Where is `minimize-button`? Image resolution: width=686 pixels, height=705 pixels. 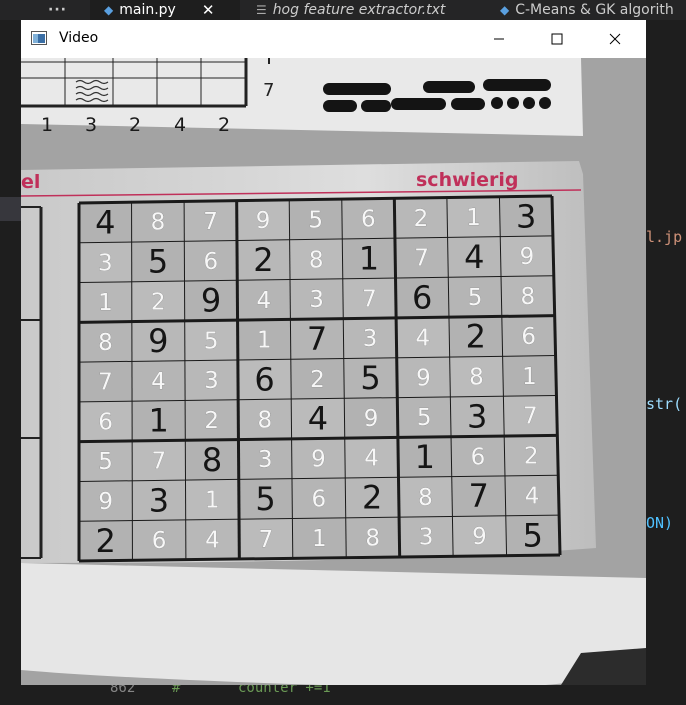
minimize-button is located at coordinates (499, 39).